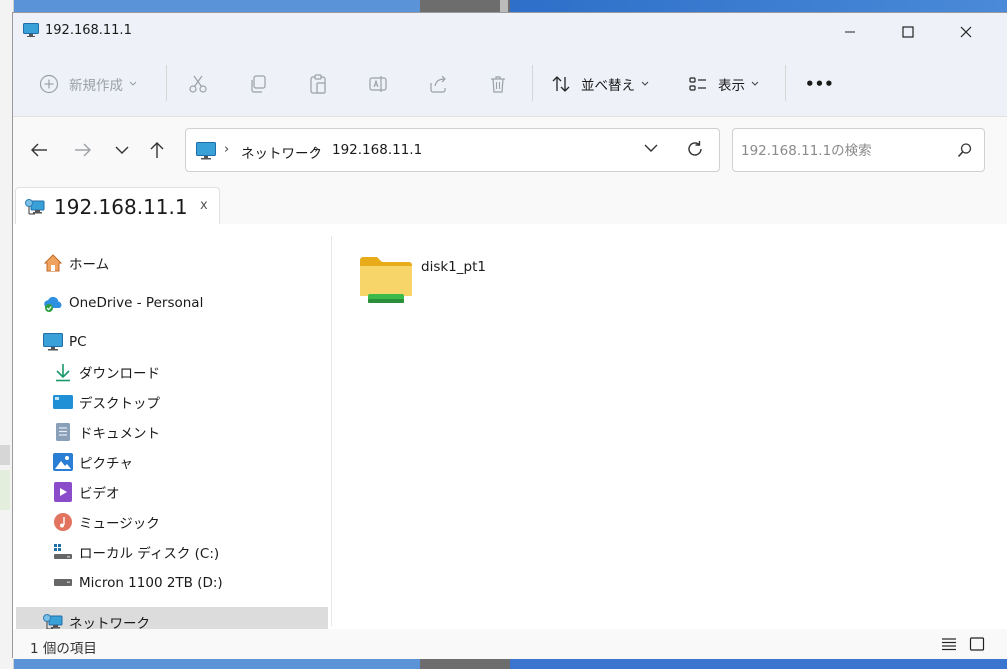  Describe the element at coordinates (731, 86) in the screenshot. I see `view-label: 表示` at that location.